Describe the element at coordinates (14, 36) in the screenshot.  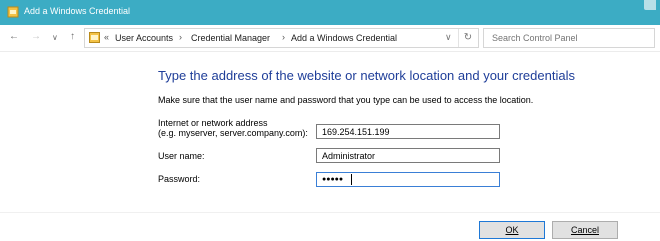
I see `back-arrow-icon: ←` at that location.